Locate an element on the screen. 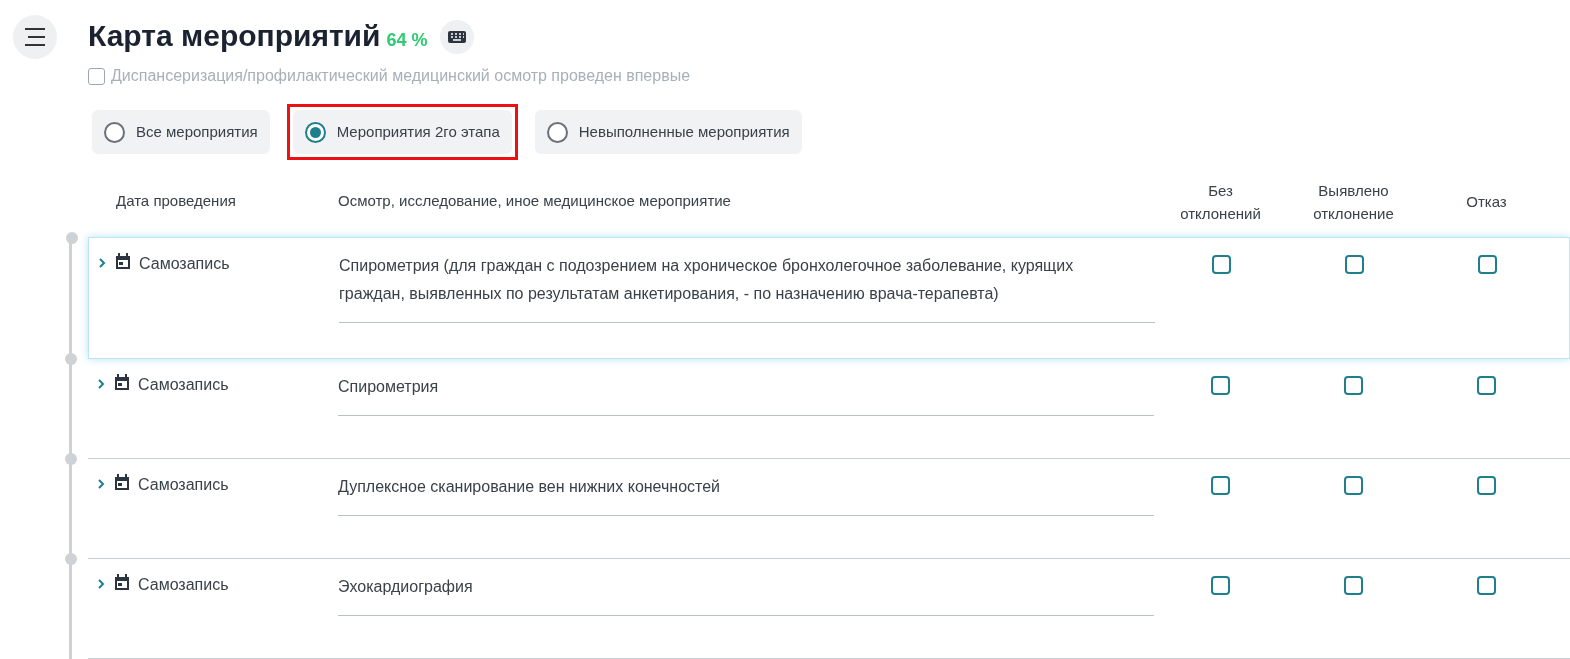 The width and height of the screenshot is (1570, 659). menu-button is located at coordinates (35, 37).